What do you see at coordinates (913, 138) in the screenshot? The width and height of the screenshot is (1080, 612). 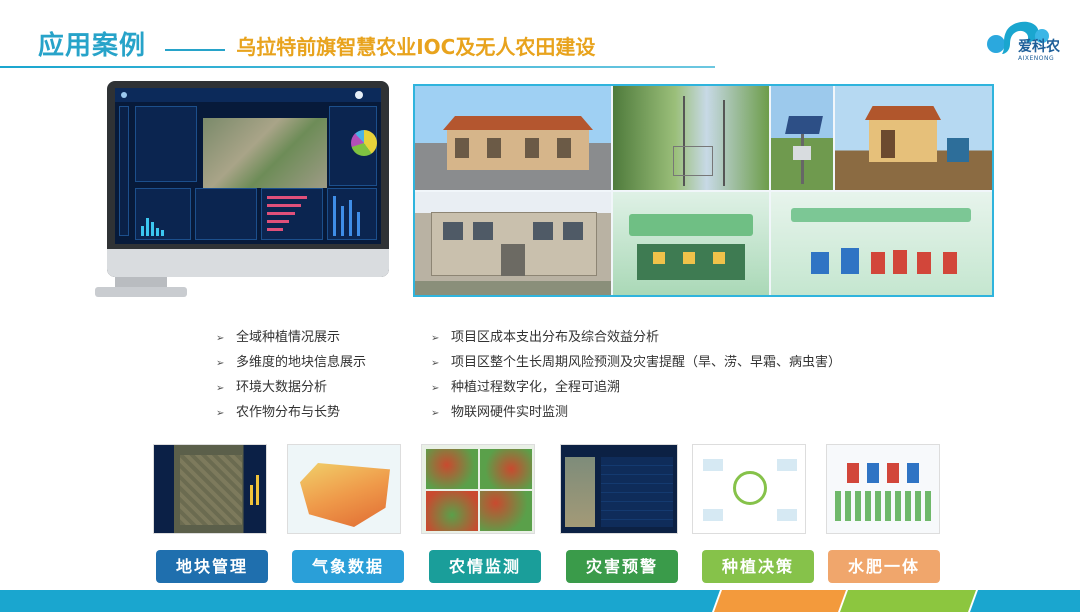 I see `photo-equipment-hut` at bounding box center [913, 138].